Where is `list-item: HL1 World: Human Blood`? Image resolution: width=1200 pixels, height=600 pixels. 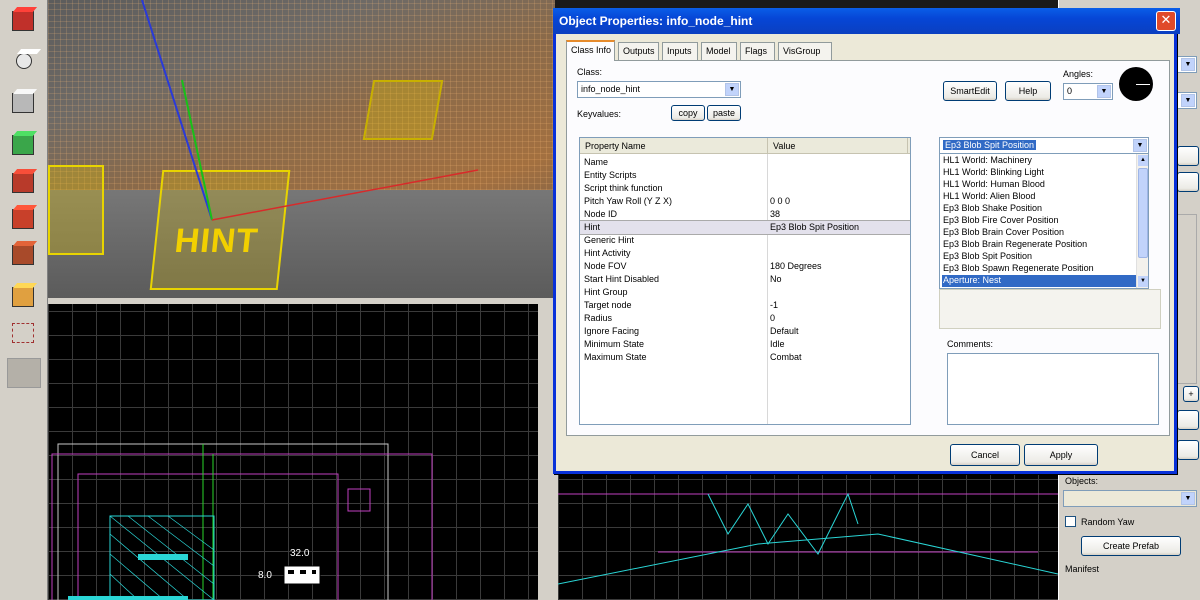
list-item: HL1 World: Human Blood is located at coordinates (1039, 185).